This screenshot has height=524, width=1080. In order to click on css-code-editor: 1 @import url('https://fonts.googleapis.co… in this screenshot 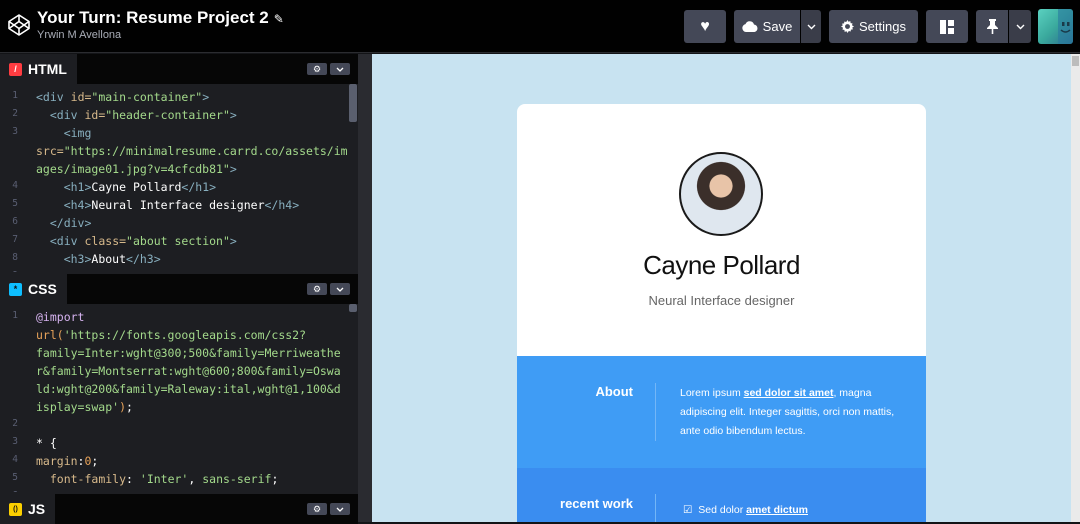, I will do `click(179, 398)`.